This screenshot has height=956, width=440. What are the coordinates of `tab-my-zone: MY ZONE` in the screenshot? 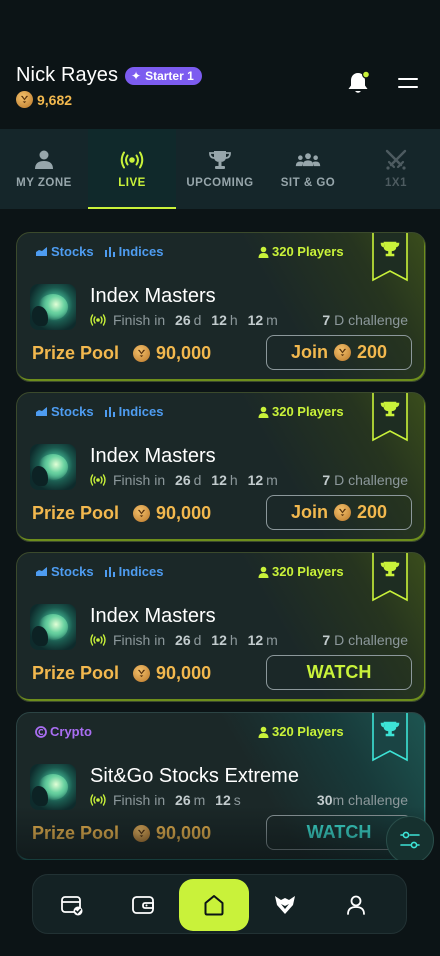 It's located at (44, 169).